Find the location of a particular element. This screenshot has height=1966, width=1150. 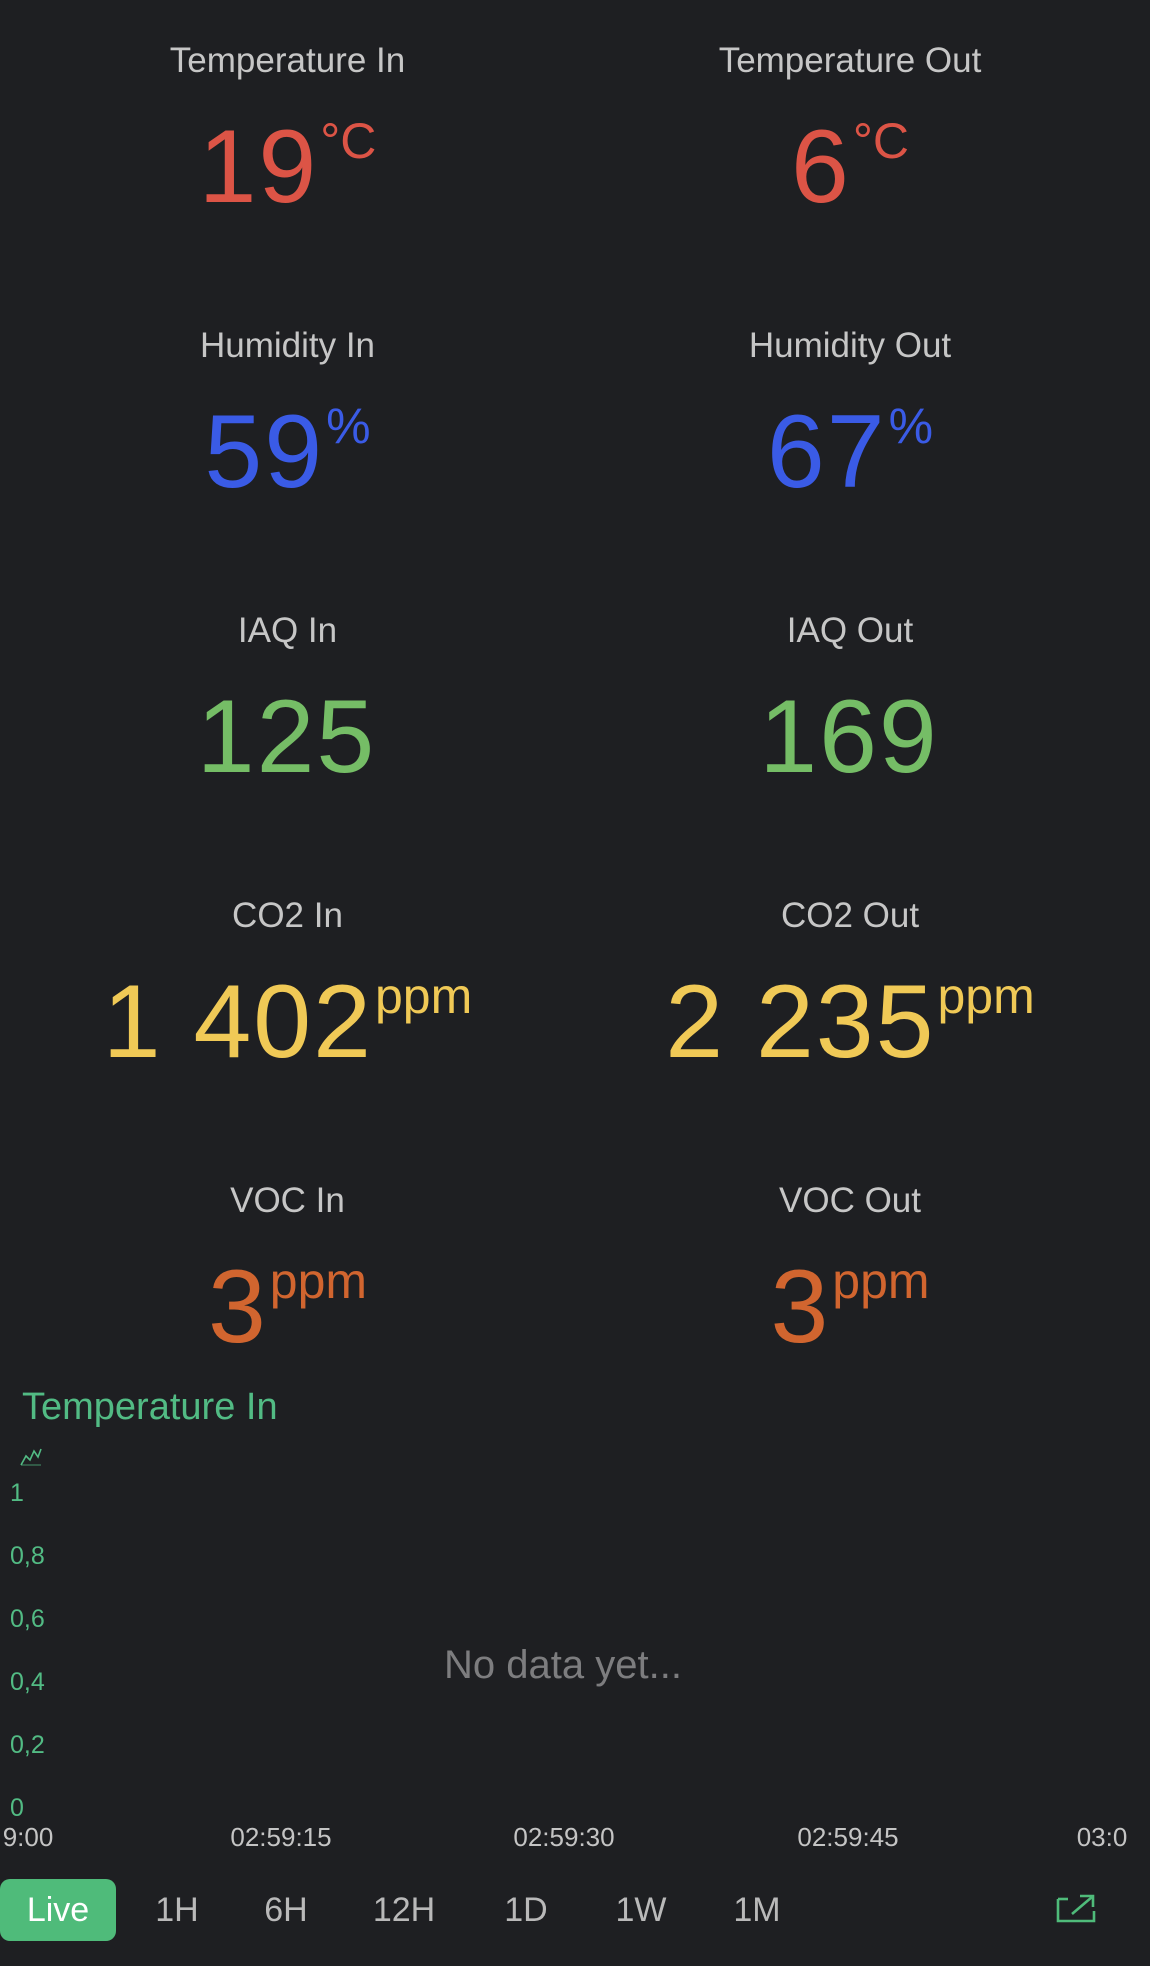

tile-number: 6 is located at coordinates (821, 167).